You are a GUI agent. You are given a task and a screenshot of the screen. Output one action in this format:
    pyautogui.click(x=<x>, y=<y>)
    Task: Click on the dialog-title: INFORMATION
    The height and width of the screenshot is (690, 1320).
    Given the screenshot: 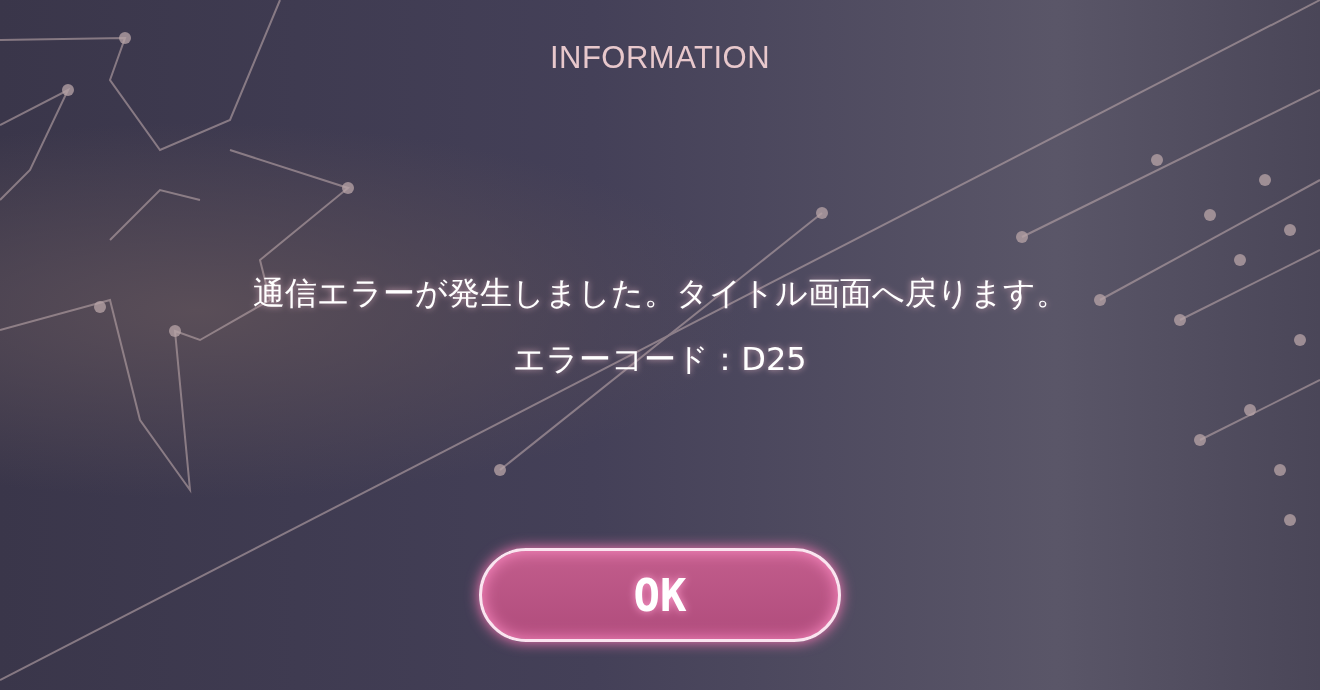 What is the action you would take?
    pyautogui.click(x=660, y=58)
    